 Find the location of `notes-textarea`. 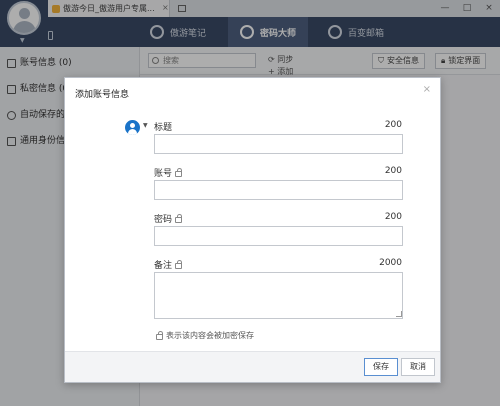

notes-textarea is located at coordinates (278, 295).